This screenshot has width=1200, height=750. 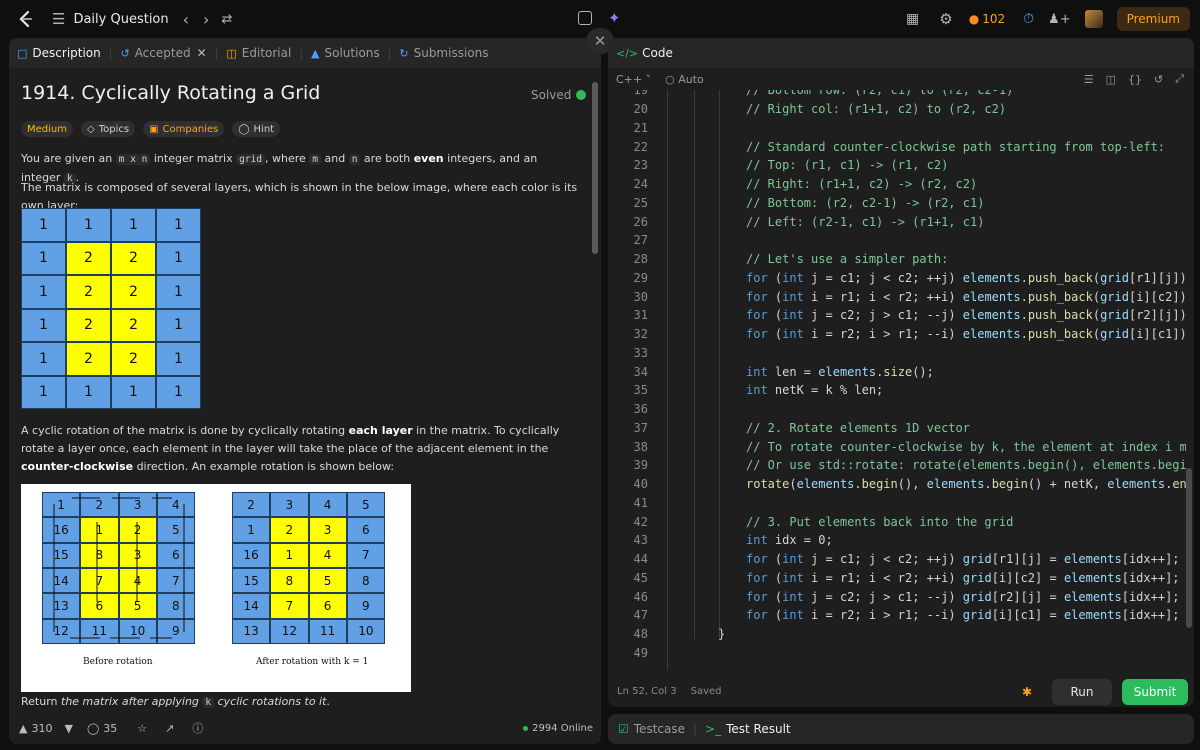 What do you see at coordinates (289, 631) in the screenshot?
I see `grid-cell: 12` at bounding box center [289, 631].